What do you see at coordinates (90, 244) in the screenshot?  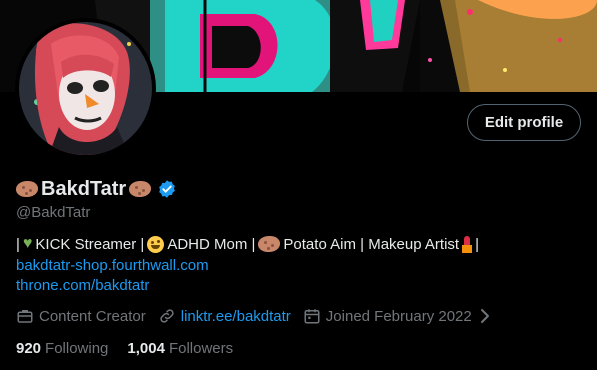 I see `bio-part-kick: KICK Streamer |` at bounding box center [90, 244].